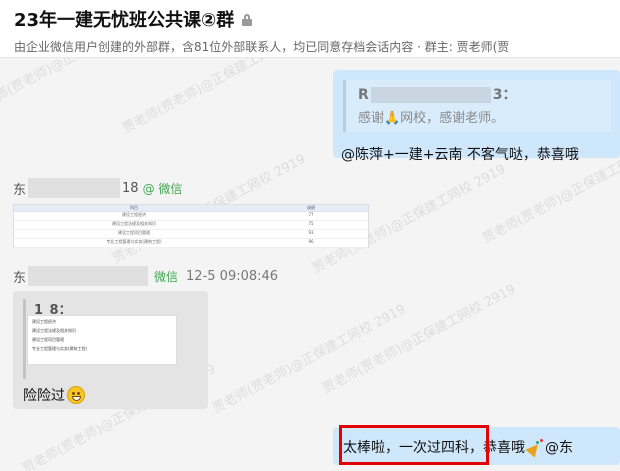  I want to click on table-header: 科目 成绩, so click(191, 208).